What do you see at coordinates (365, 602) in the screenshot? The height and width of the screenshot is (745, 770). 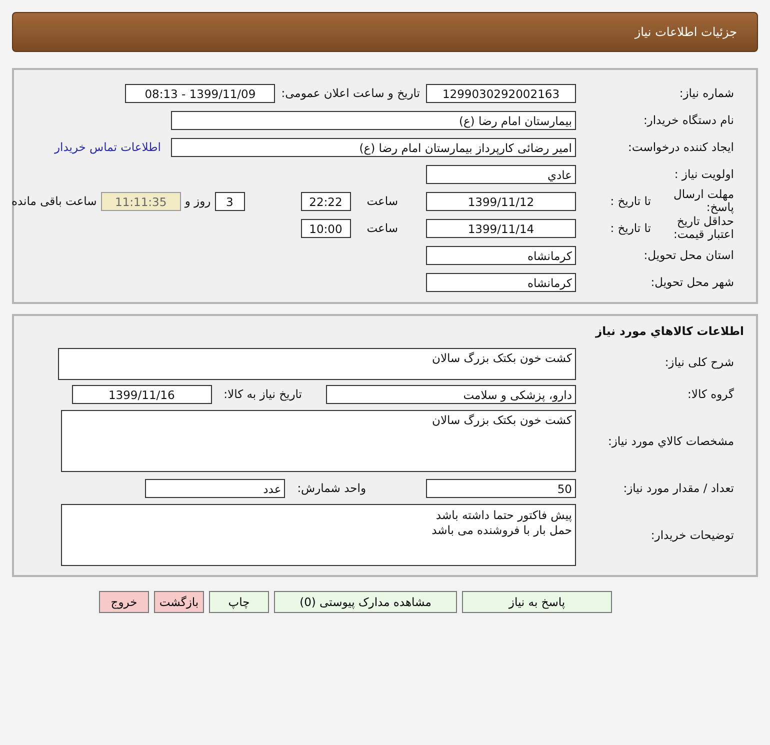 I see `action-button: مشاهده مدارک پیوستی (0)` at bounding box center [365, 602].